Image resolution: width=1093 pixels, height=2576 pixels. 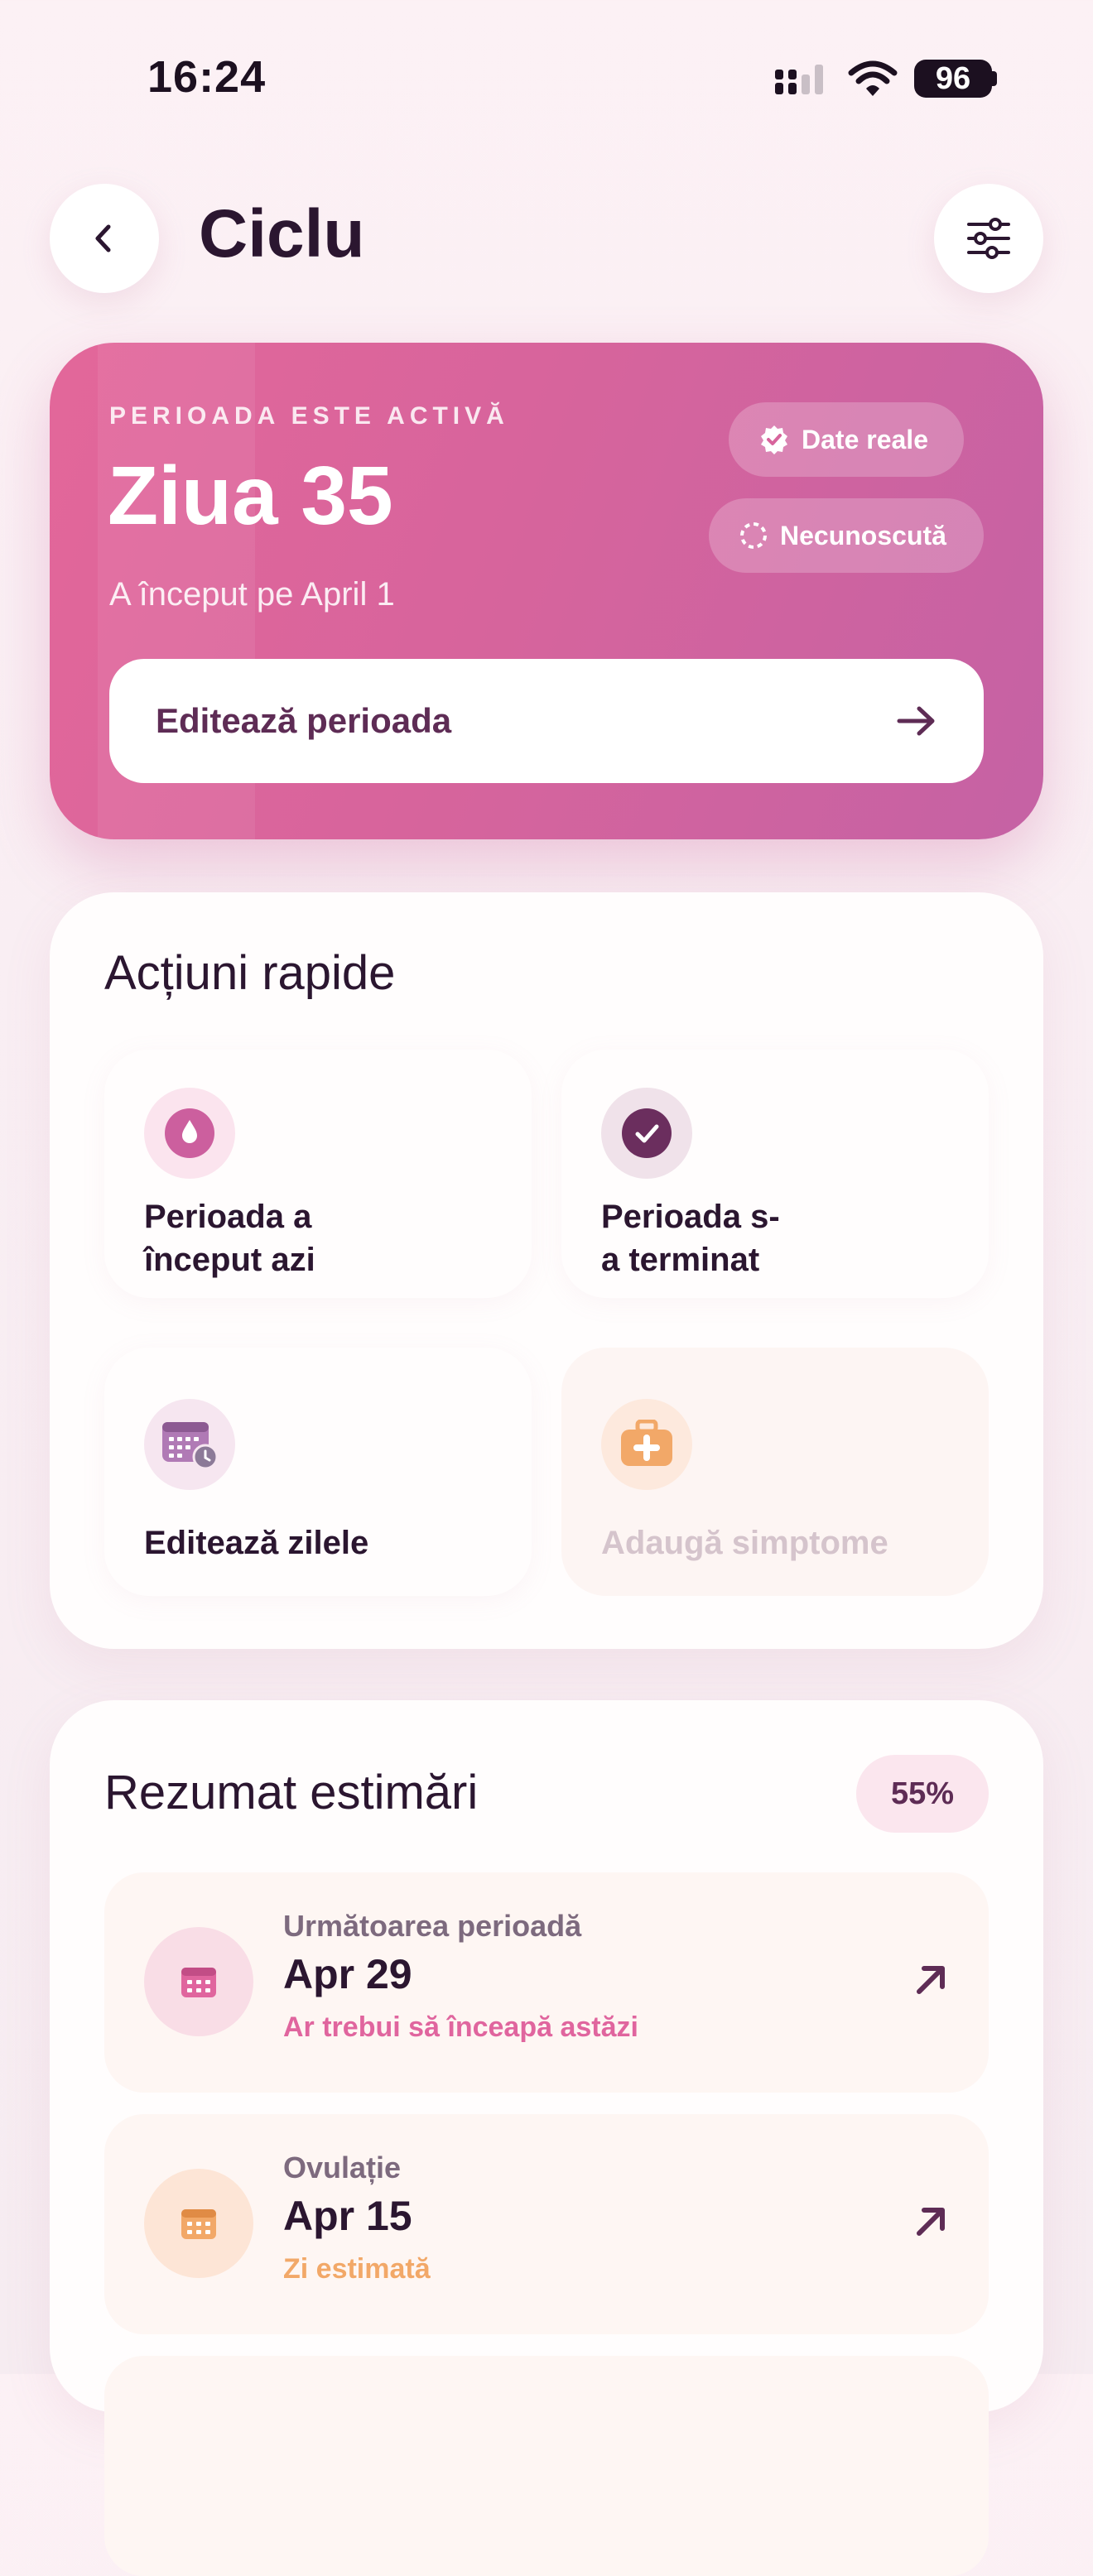 What do you see at coordinates (863, 535) in the screenshot?
I see `unknown-label: Necunoscută` at bounding box center [863, 535].